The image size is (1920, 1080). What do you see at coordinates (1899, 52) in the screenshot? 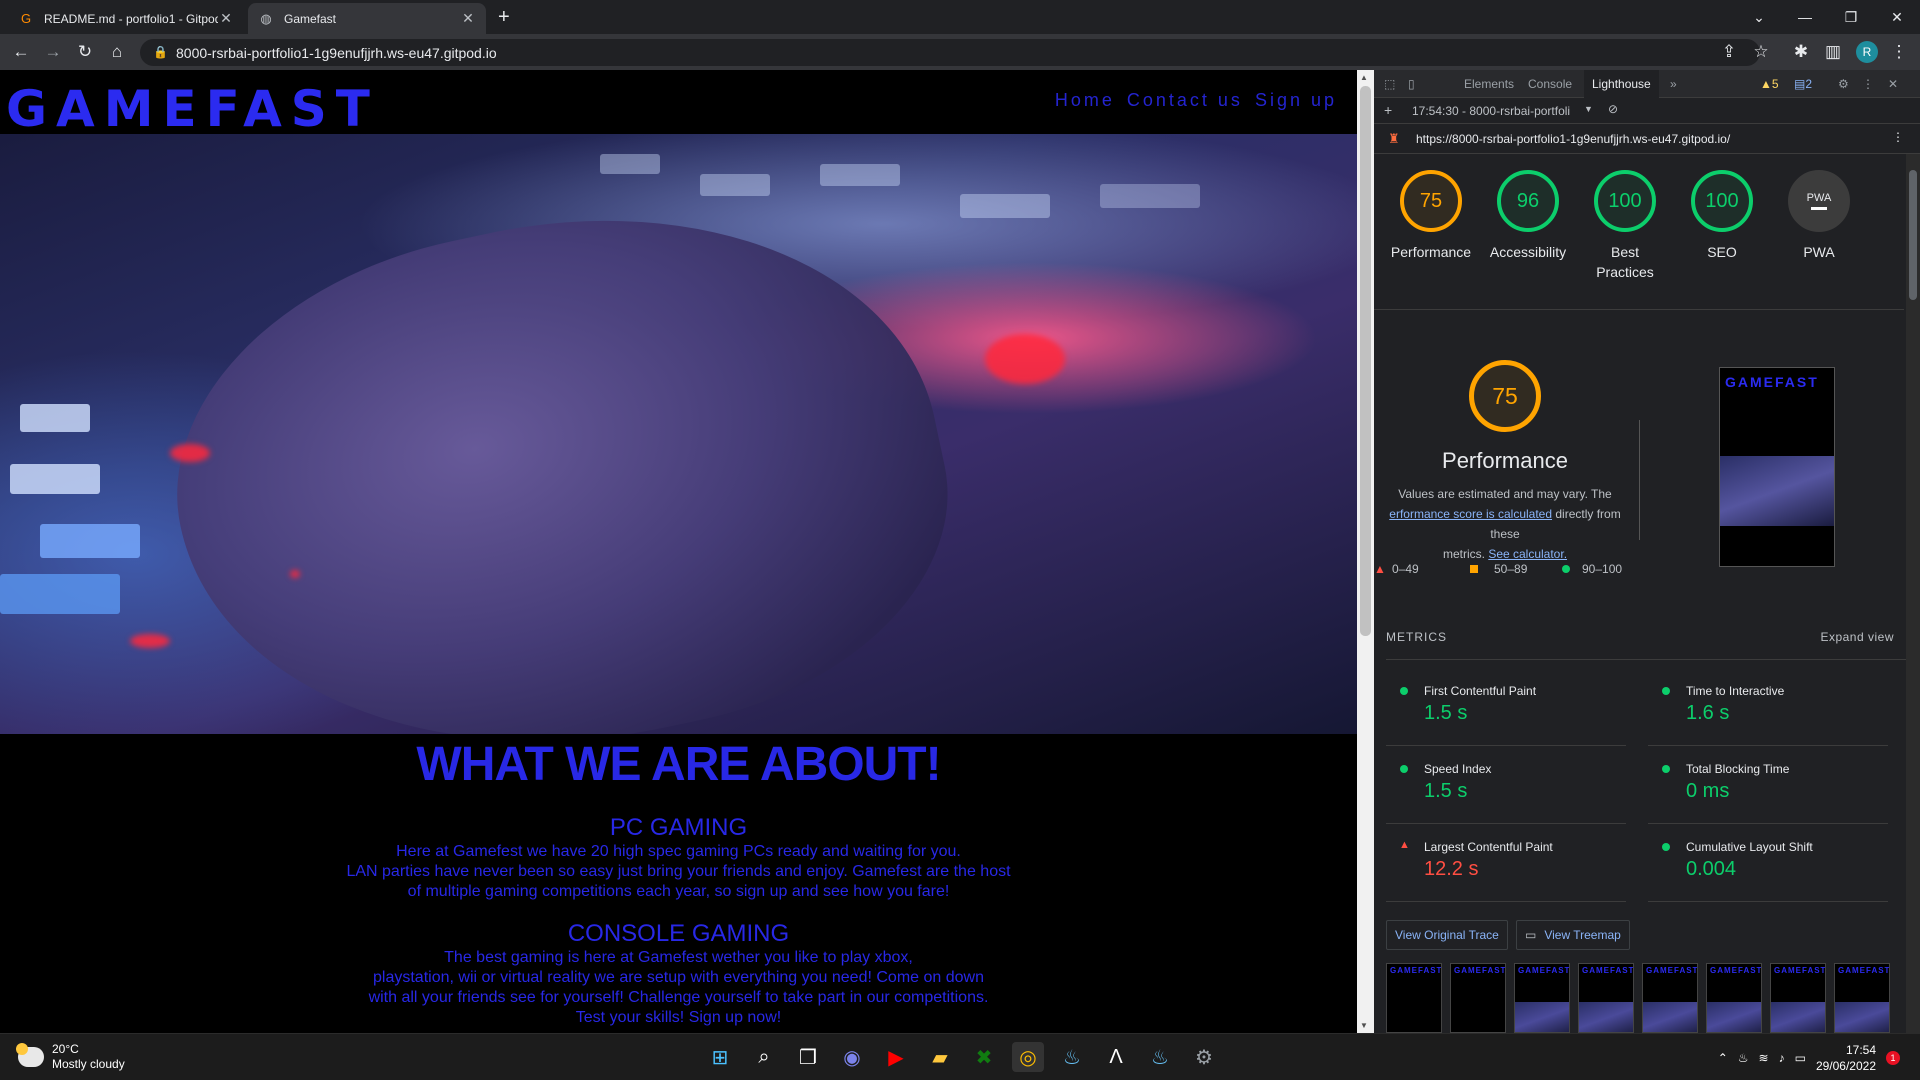
I see `menu-icon: ⋮` at bounding box center [1899, 52].